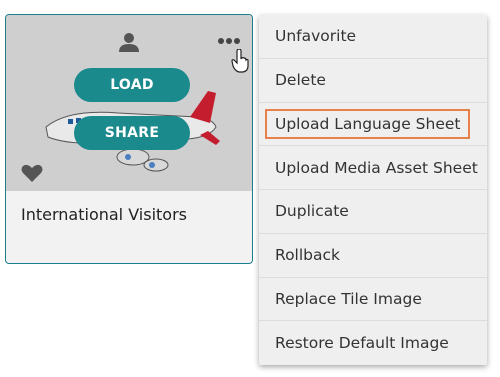 The width and height of the screenshot is (500, 377). I want to click on menu-item-upload-media-asset-sheet: Upload Media Asset Sheet, so click(373, 168).